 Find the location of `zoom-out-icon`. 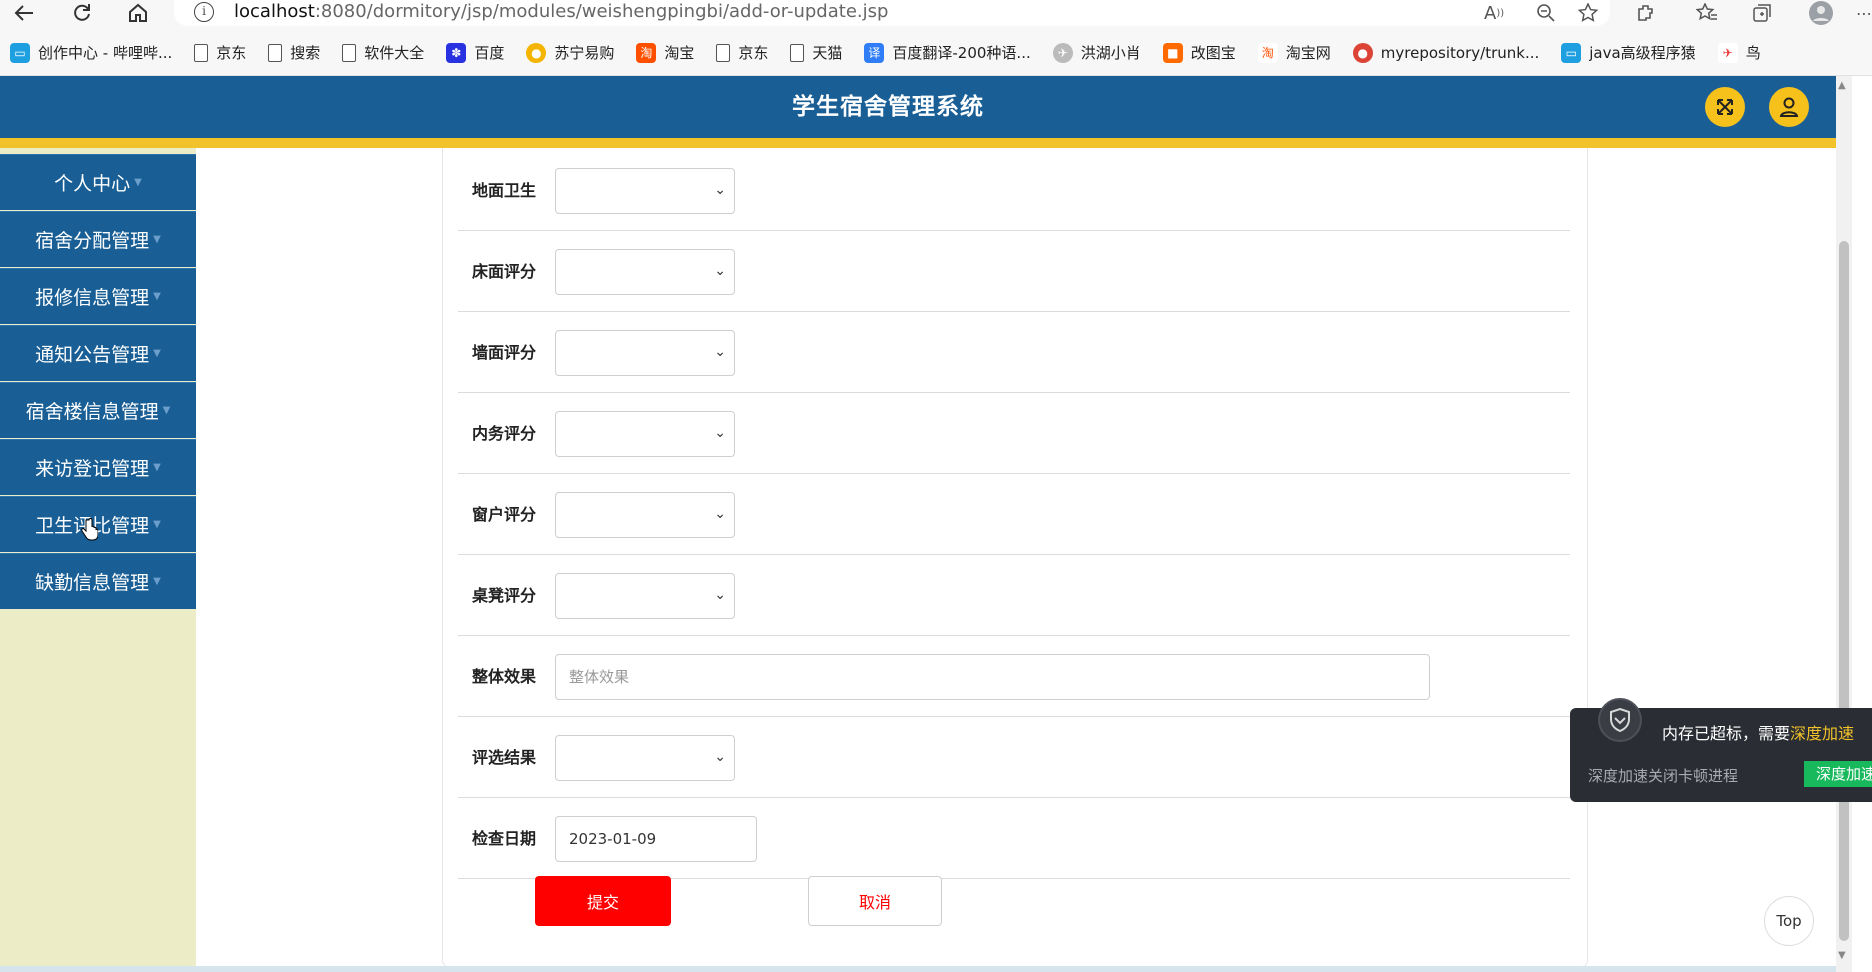

zoom-out-icon is located at coordinates (1546, 13).